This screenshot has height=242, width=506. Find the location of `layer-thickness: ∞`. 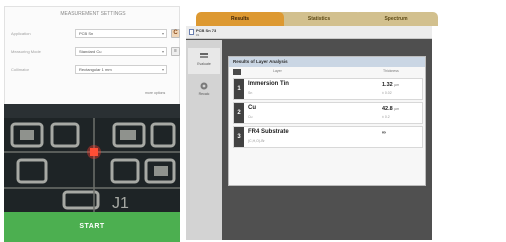

layer-thickness: ∞ is located at coordinates (384, 133).